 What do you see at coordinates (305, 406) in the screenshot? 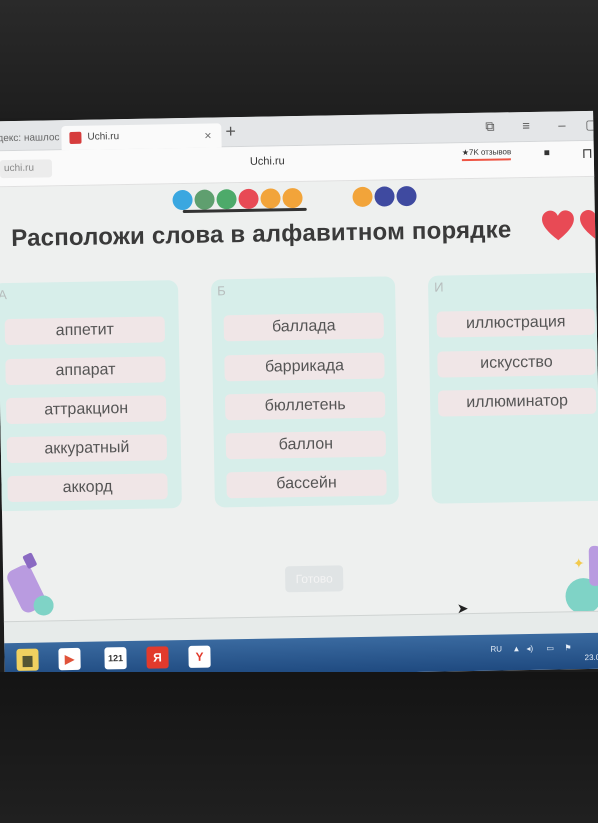
I see `word-card: бюллетень` at bounding box center [305, 406].